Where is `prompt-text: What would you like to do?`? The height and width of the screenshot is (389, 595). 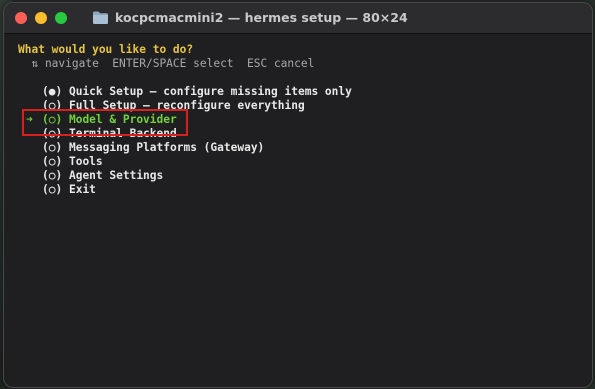 prompt-text: What would you like to do? is located at coordinates (106, 49).